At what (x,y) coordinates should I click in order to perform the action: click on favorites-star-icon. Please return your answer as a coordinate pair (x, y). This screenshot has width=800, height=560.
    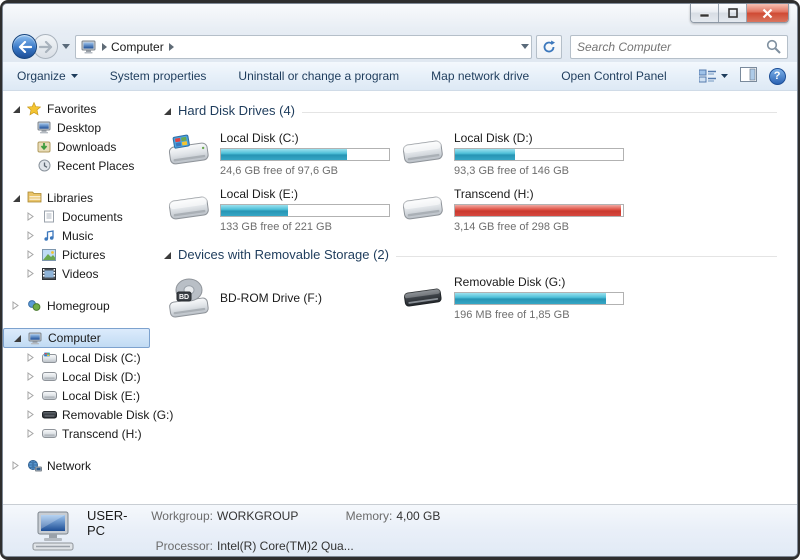
    Looking at the image, I should click on (34, 108).